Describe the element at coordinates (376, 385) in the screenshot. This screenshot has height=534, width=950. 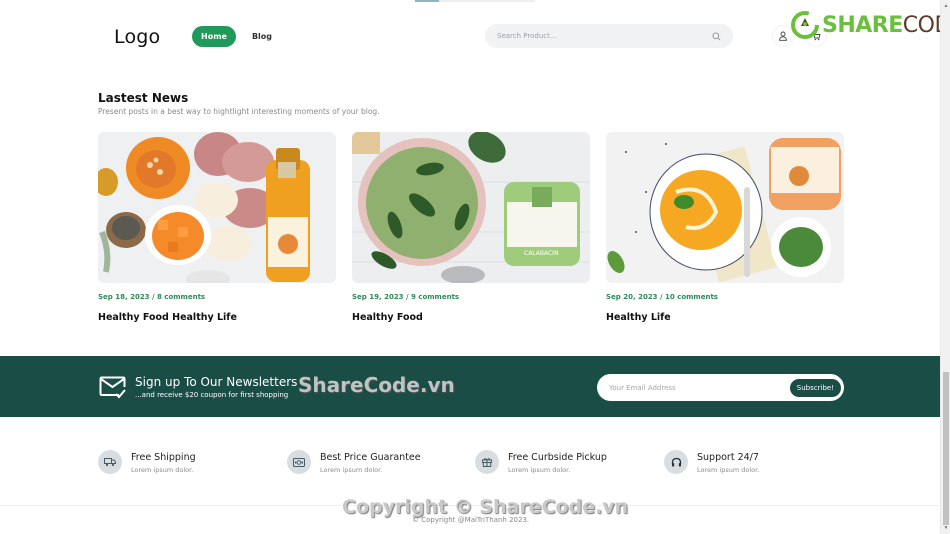
I see `watermark-text: ShareCode.vn` at that location.